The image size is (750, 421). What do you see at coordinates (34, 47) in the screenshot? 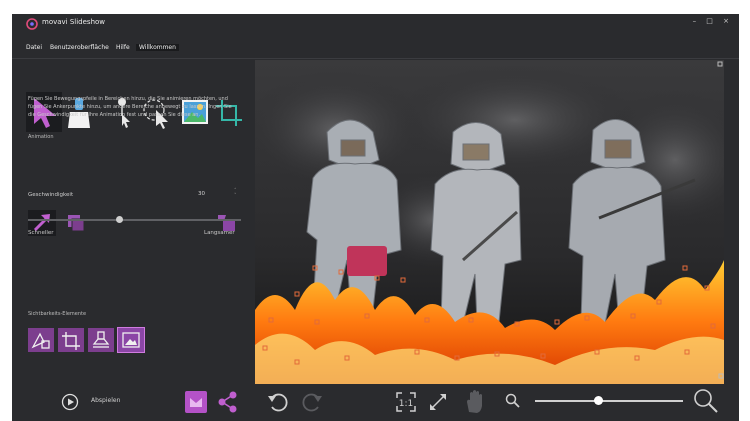
I see `menu-item-datei: Datei` at bounding box center [34, 47].